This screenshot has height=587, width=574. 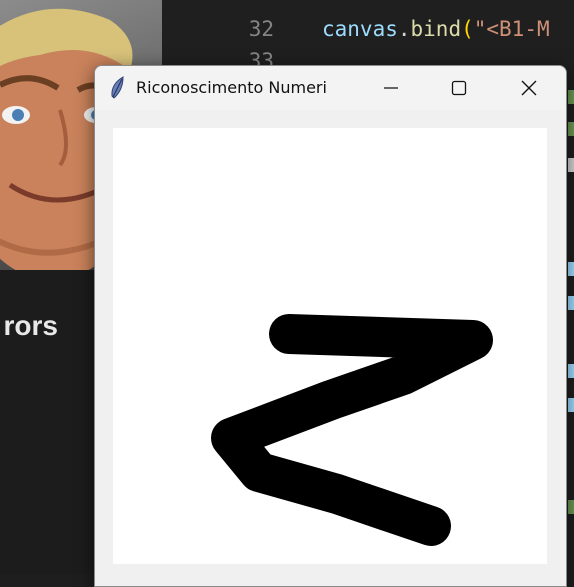 I want to click on code-token: "<B1-M, so click(x=511, y=29).